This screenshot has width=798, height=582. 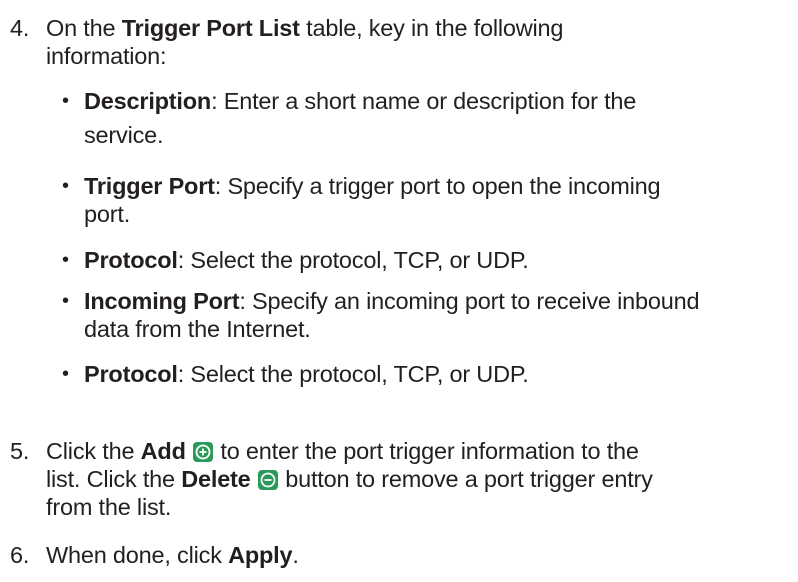 What do you see at coordinates (148, 101) in the screenshot?
I see `bullet-label: Description` at bounding box center [148, 101].